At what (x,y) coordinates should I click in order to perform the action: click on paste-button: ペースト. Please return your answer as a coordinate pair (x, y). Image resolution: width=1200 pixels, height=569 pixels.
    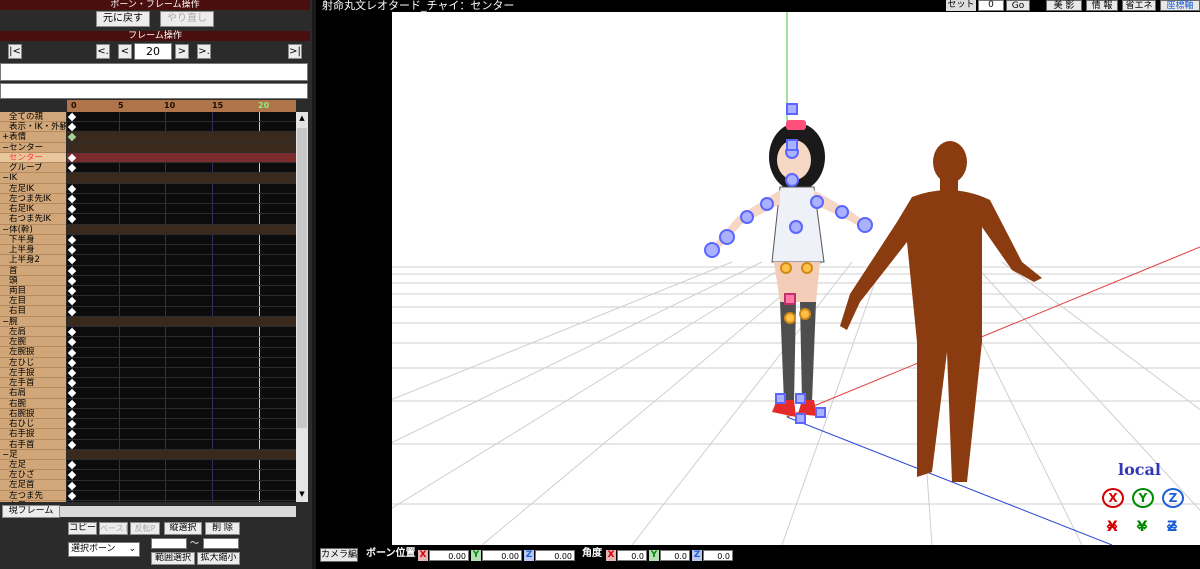
    Looking at the image, I should click on (113, 528).